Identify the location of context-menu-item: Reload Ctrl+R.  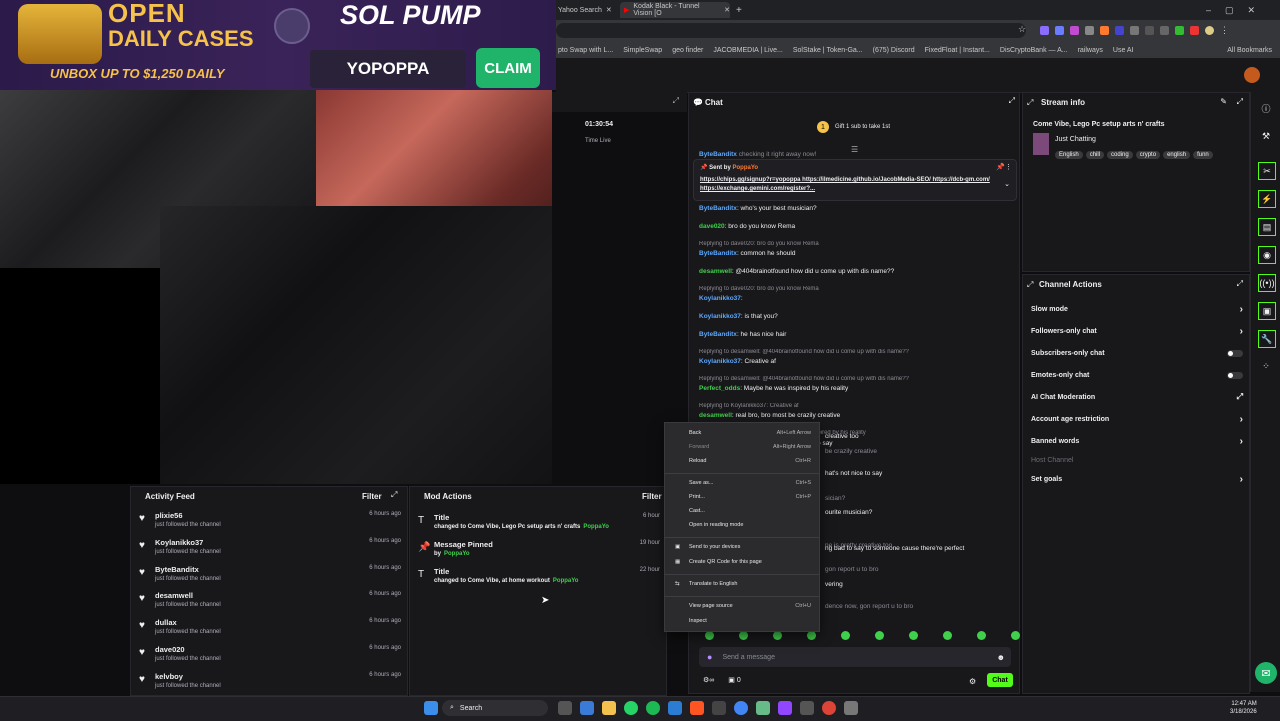
(752, 461).